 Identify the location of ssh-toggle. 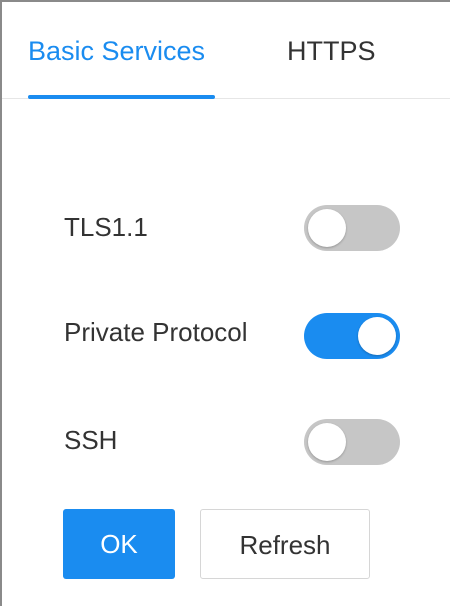
(352, 442).